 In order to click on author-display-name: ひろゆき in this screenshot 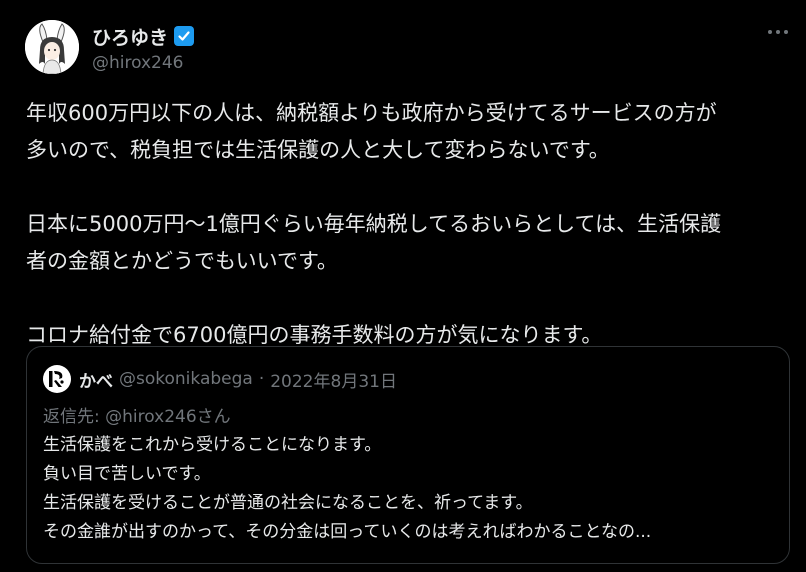, I will do `click(130, 36)`.